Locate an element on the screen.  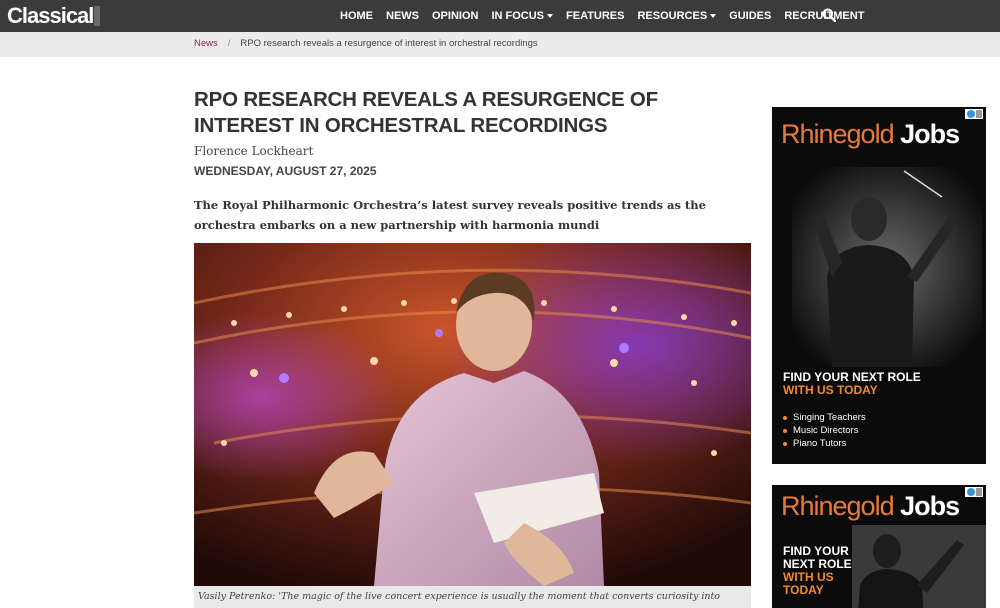
ad-list-item: Music Directors is located at coordinates (824, 430).